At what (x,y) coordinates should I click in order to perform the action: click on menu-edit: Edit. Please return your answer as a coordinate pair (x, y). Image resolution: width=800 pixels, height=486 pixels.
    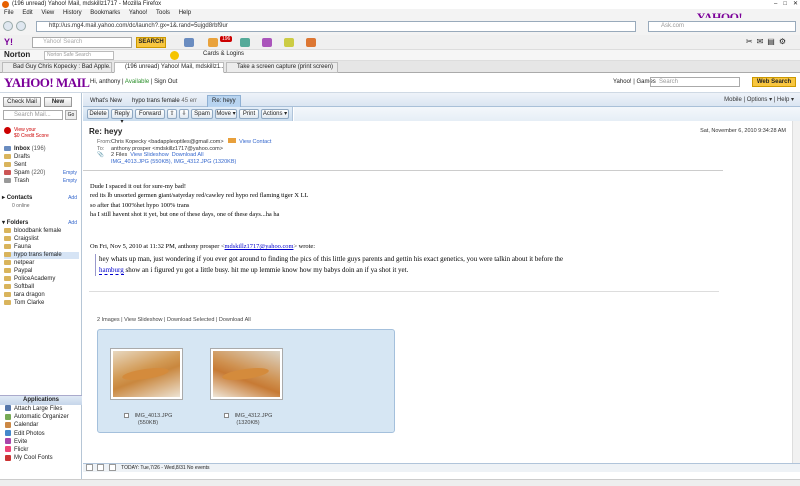
    Looking at the image, I should click on (27, 13).